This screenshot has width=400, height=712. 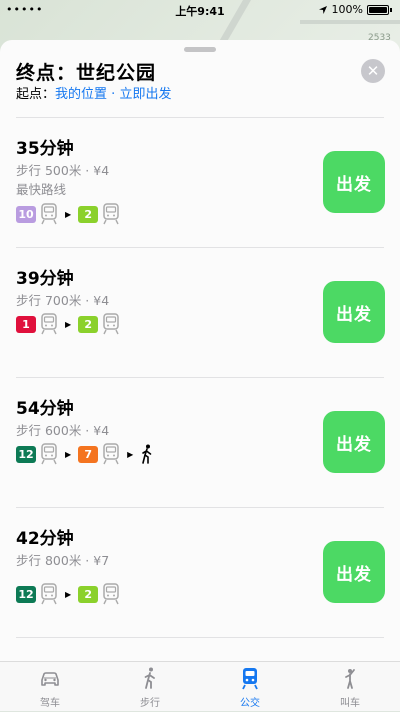 I want to click on status-right: 100%, so click(x=355, y=9).